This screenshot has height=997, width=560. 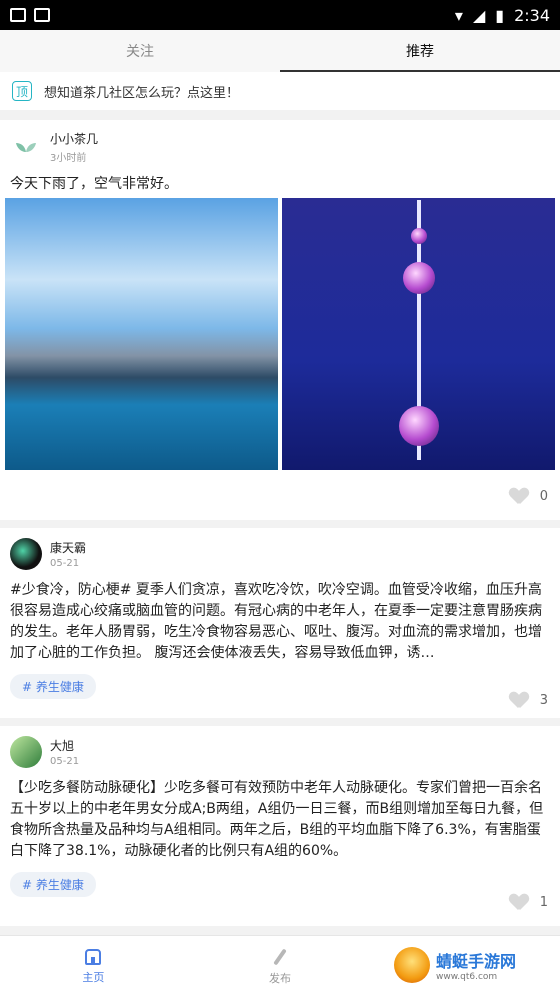 What do you see at coordinates (93, 956) in the screenshot?
I see `home-icon` at bounding box center [93, 956].